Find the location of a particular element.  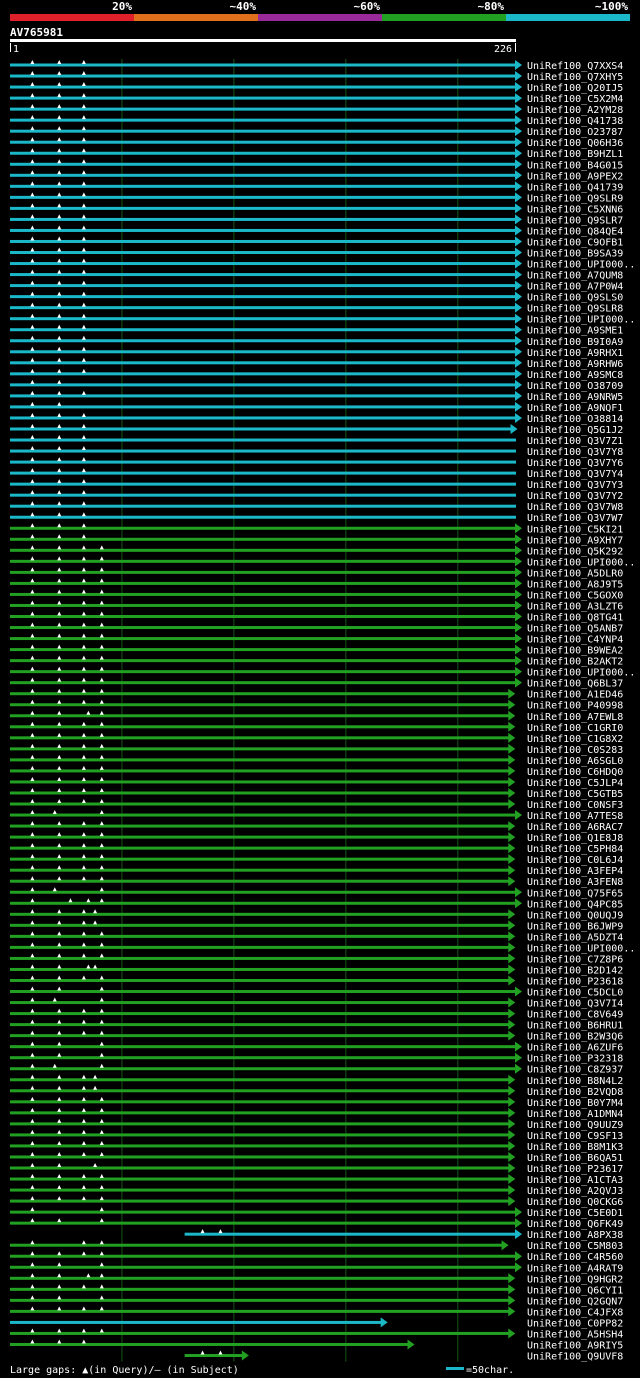

alignment-row: UniRef100_B9SA39 is located at coordinates (316, 253).